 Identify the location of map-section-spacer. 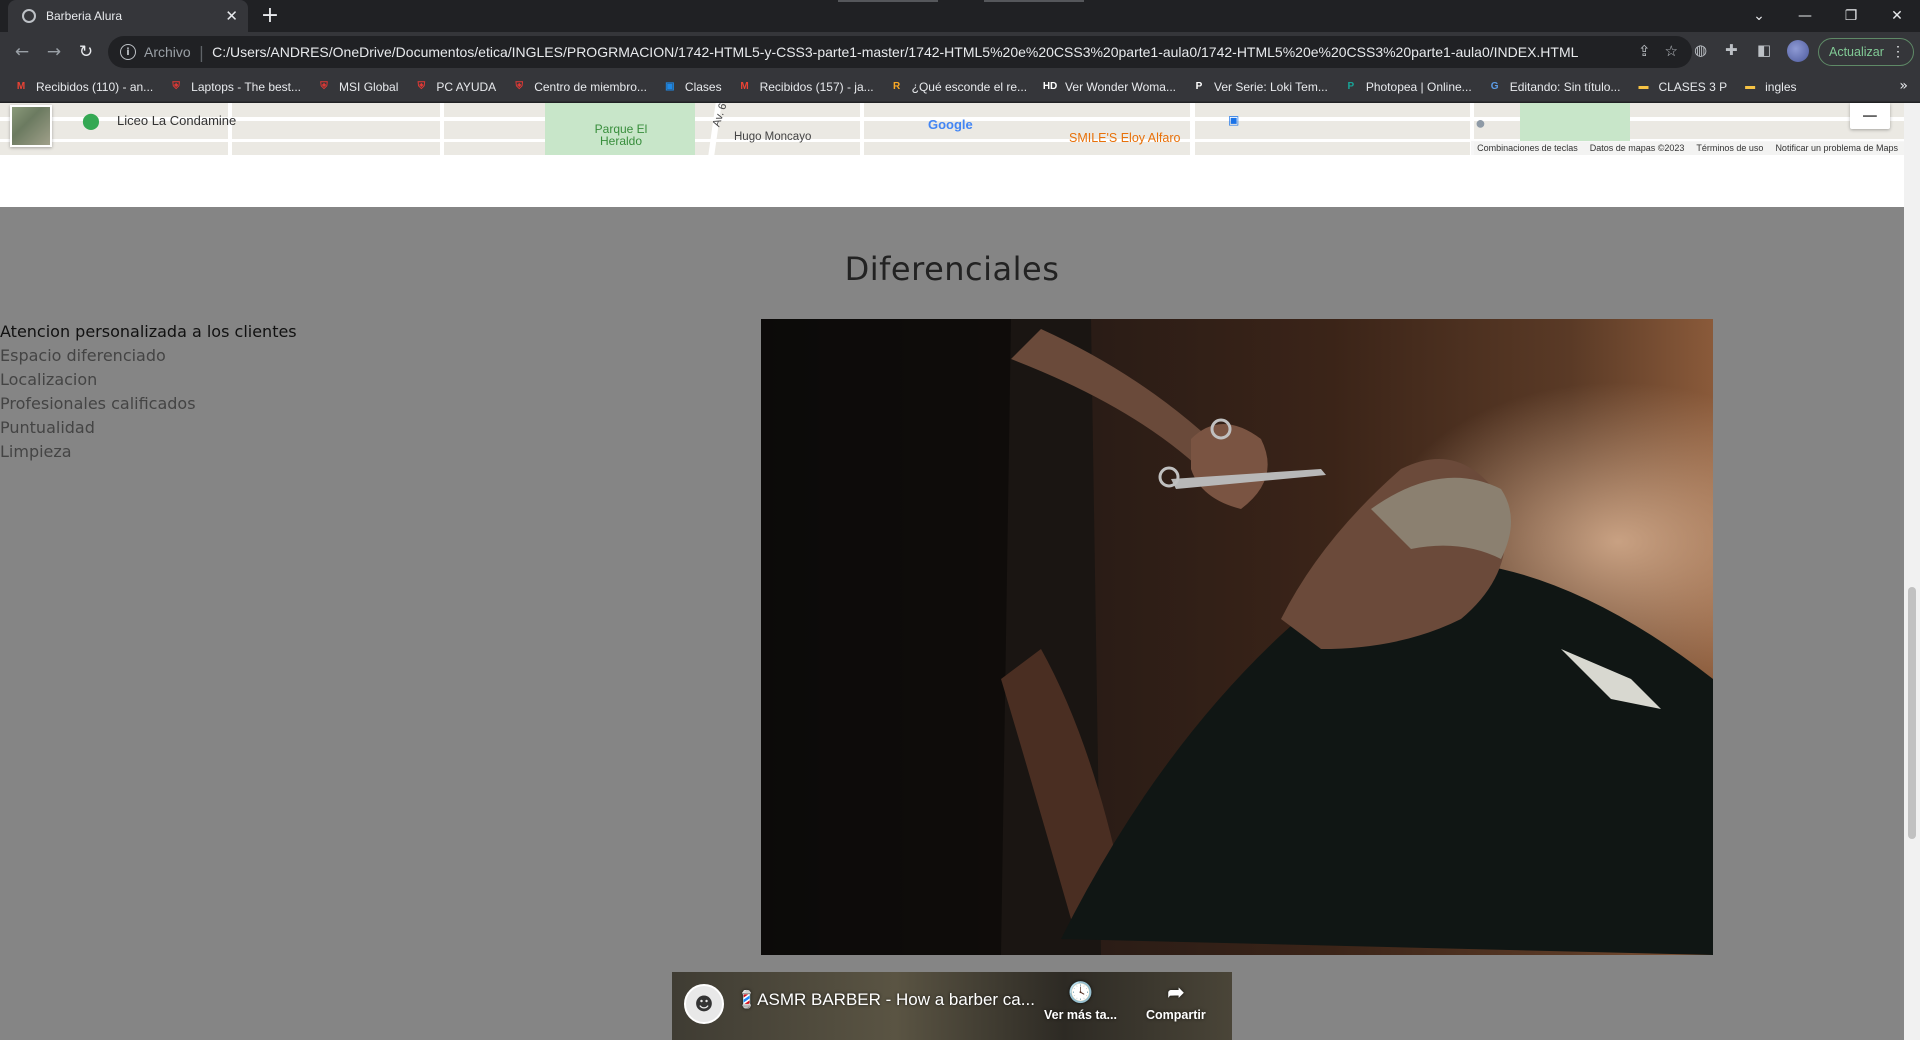
(952, 181).